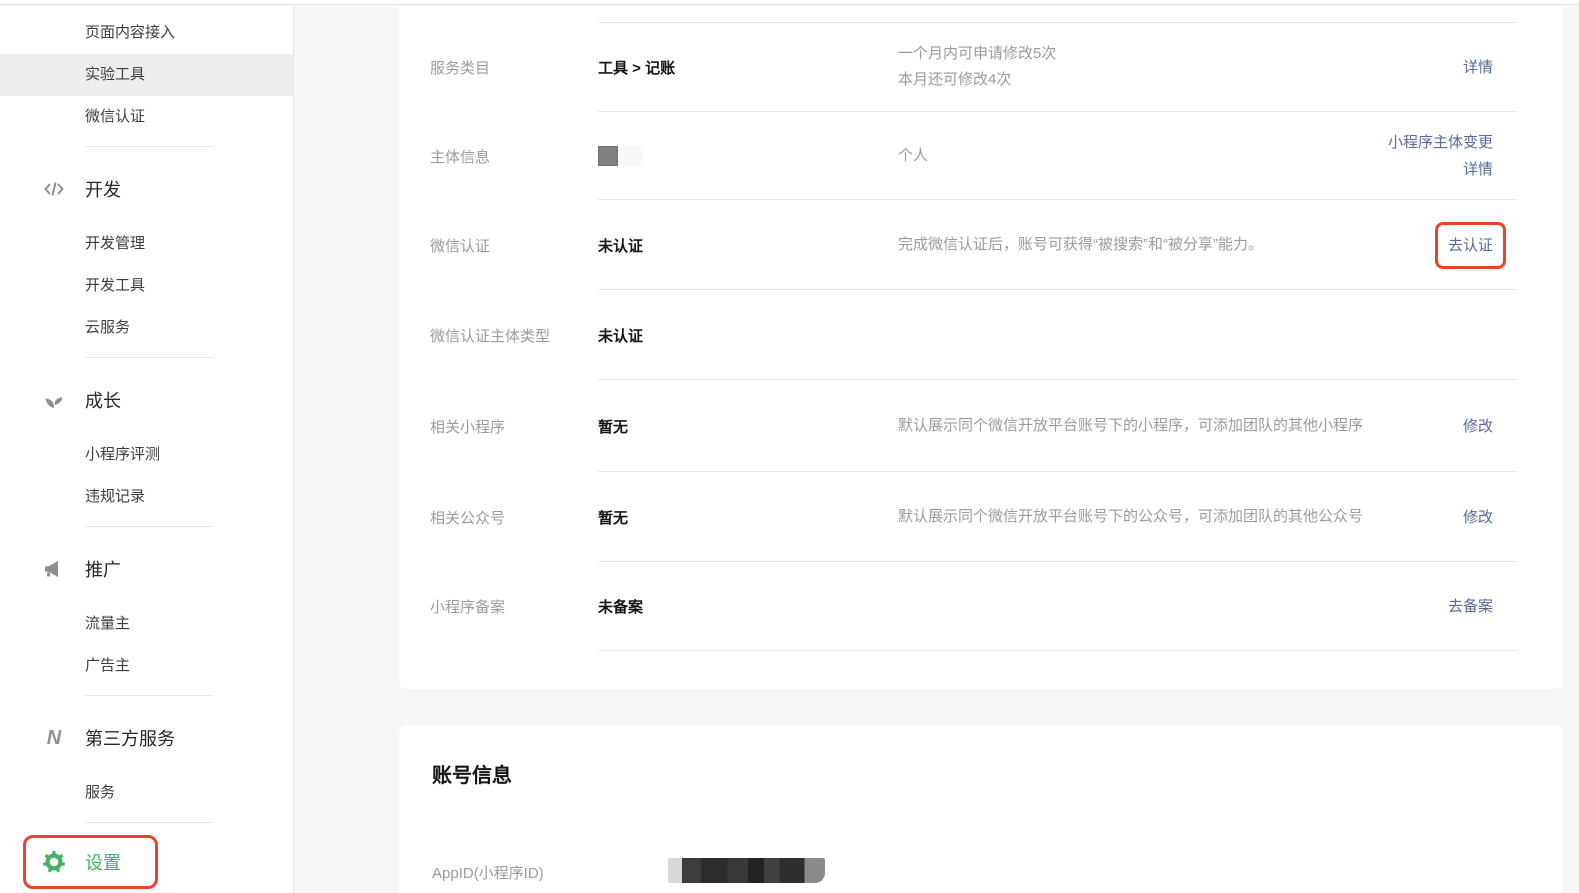 This screenshot has width=1579, height=893. What do you see at coordinates (1057, 650) in the screenshot?
I see `row-separator` at bounding box center [1057, 650].